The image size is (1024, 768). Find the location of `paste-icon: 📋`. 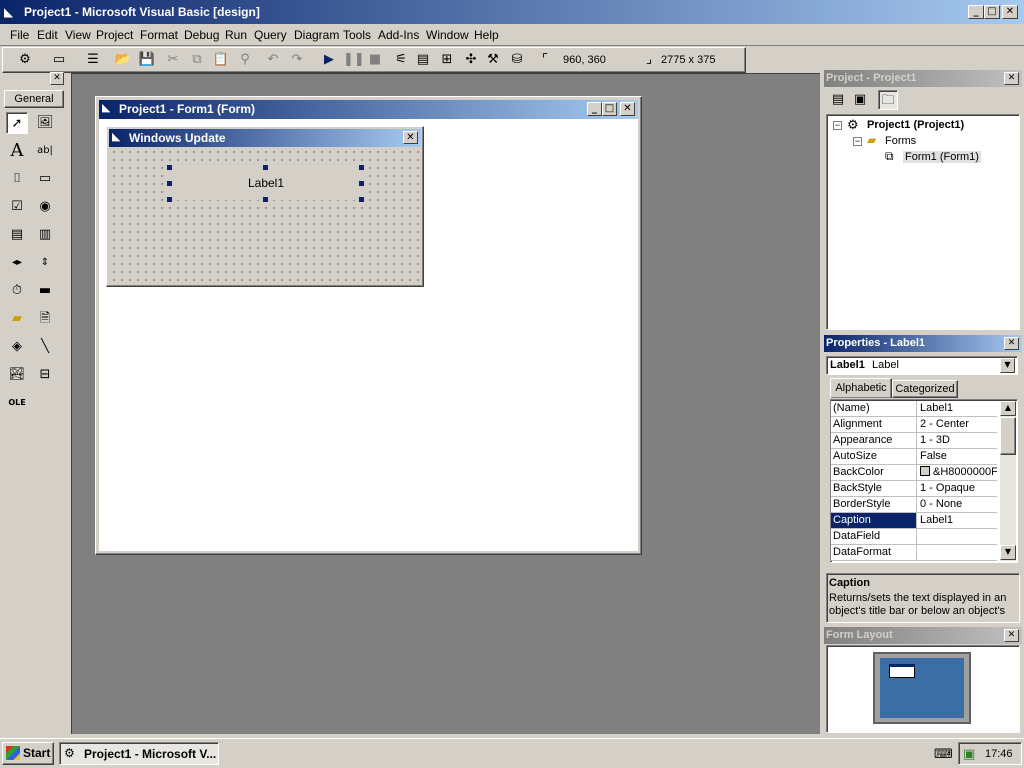

paste-icon: 📋 is located at coordinates (221, 60).